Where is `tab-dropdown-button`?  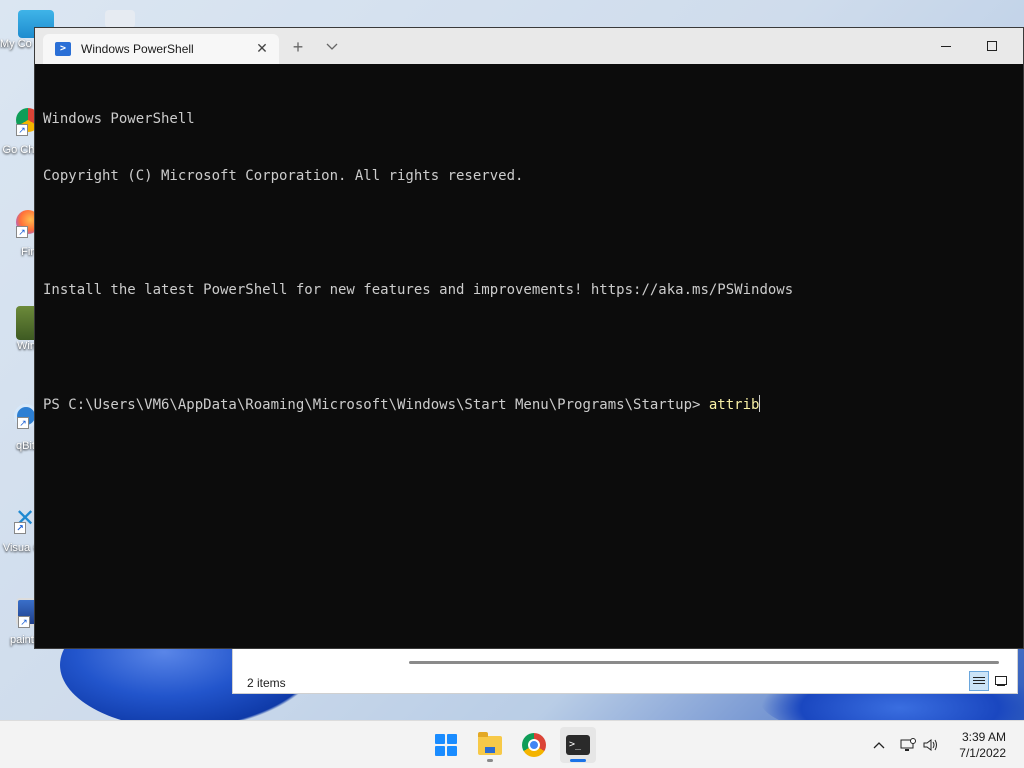 tab-dropdown-button is located at coordinates (332, 47).